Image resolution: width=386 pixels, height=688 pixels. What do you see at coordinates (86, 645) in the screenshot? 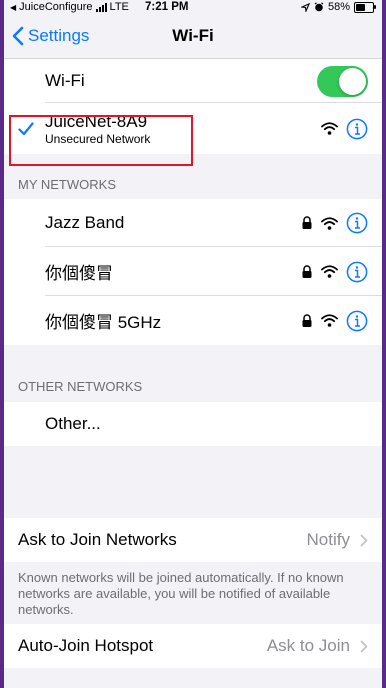
I see `auto-join-label: Auto-Join Hotspot` at bounding box center [86, 645].